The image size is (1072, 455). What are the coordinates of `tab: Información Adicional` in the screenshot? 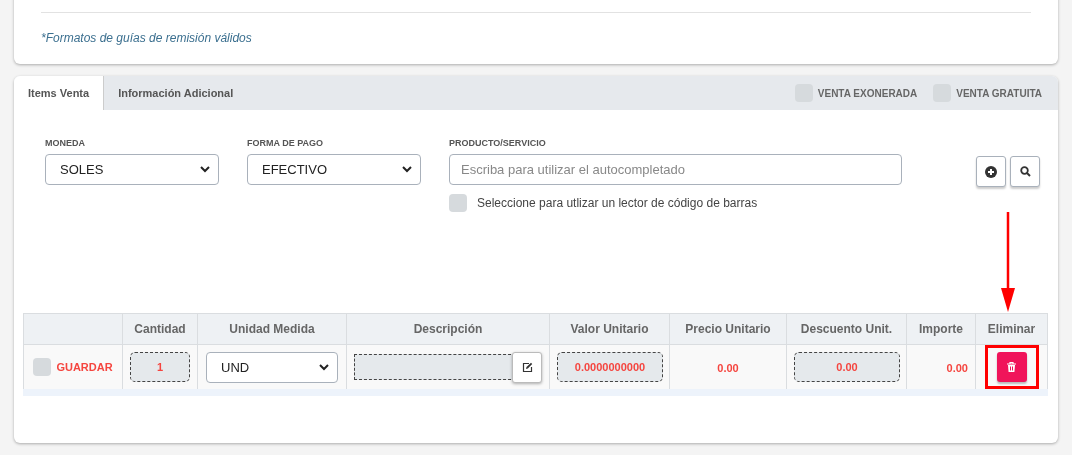 It's located at (176, 93).